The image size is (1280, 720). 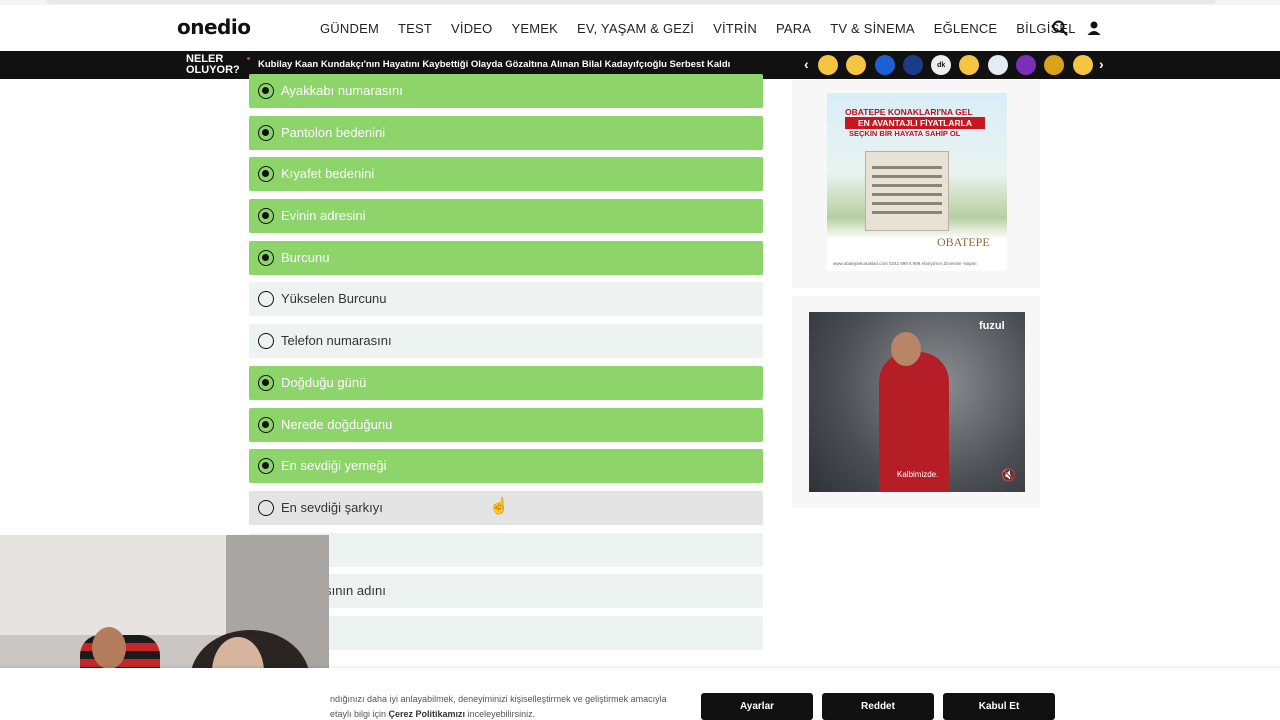 What do you see at coordinates (213, 70) in the screenshot?
I see `ticker-label-line2: OLUYOR?` at bounding box center [213, 70].